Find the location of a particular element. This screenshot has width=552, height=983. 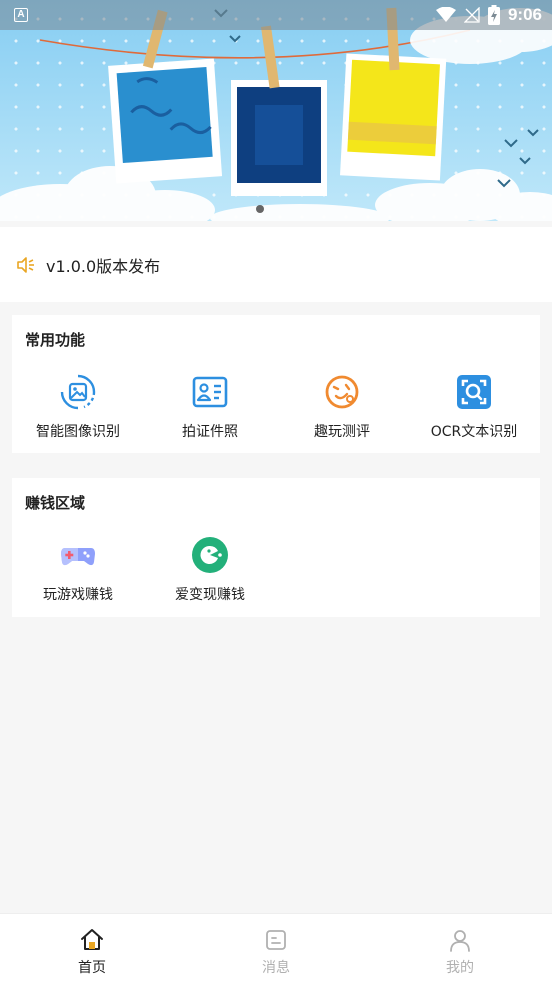

gamepad-icon is located at coordinates (78, 555).